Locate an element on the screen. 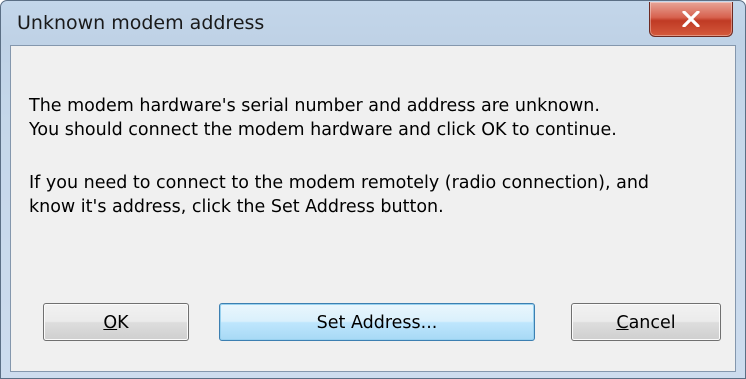 The image size is (746, 379). ok-button: OK is located at coordinates (116, 322).